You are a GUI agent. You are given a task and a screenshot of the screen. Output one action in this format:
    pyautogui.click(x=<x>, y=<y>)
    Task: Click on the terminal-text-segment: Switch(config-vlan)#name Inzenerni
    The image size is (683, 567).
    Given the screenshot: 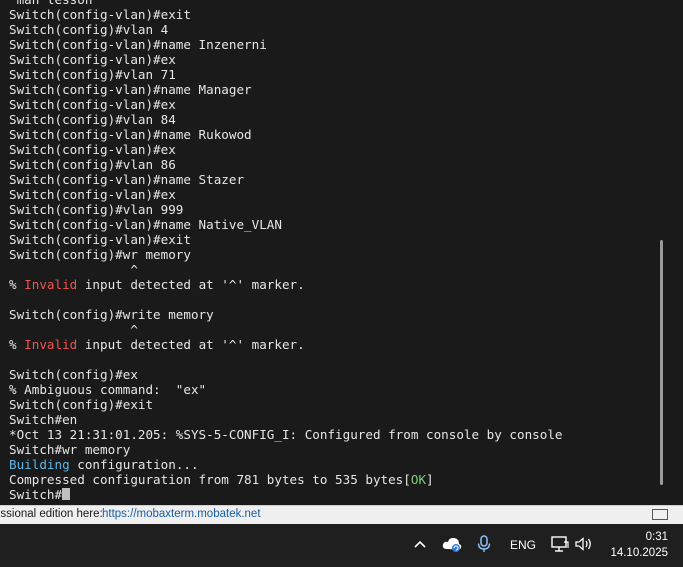 What is the action you would take?
    pyautogui.click(x=138, y=44)
    